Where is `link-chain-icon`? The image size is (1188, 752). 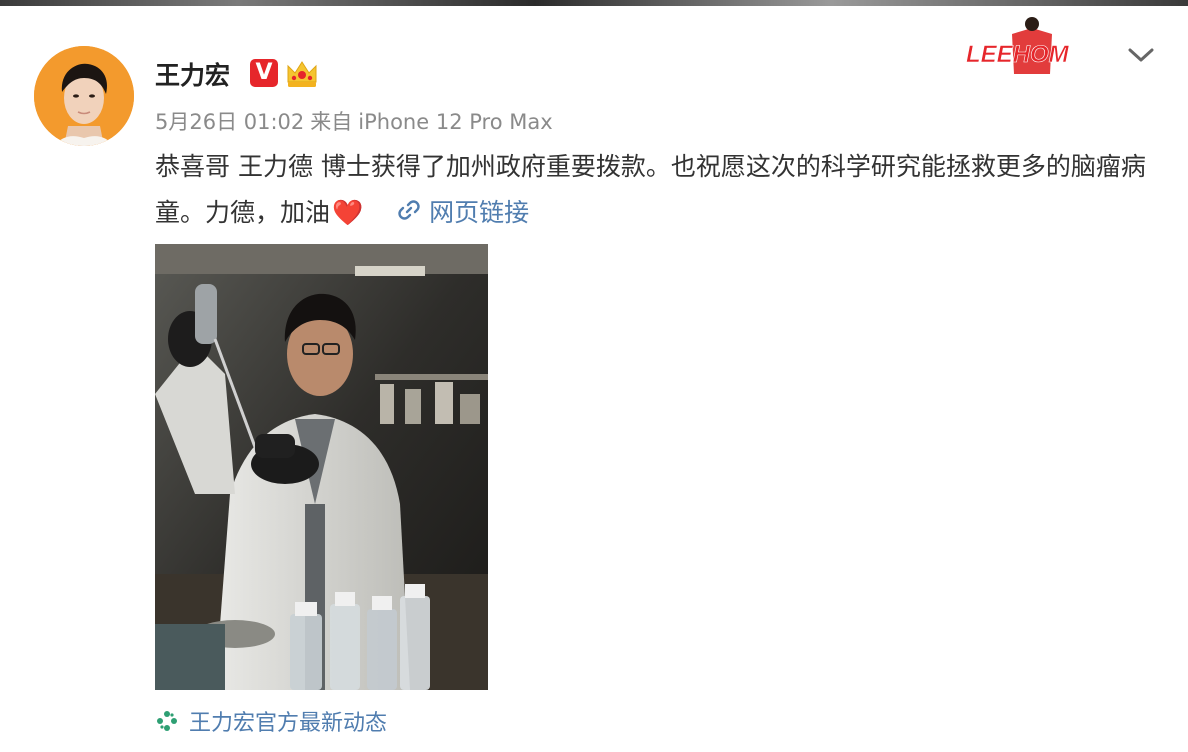
link-chain-icon is located at coordinates (409, 214).